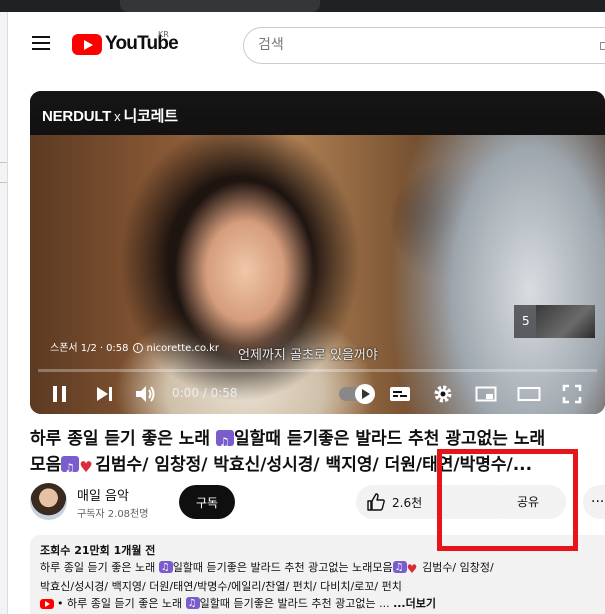 The width and height of the screenshot is (605, 614). I want to click on next-icon, so click(104, 394).